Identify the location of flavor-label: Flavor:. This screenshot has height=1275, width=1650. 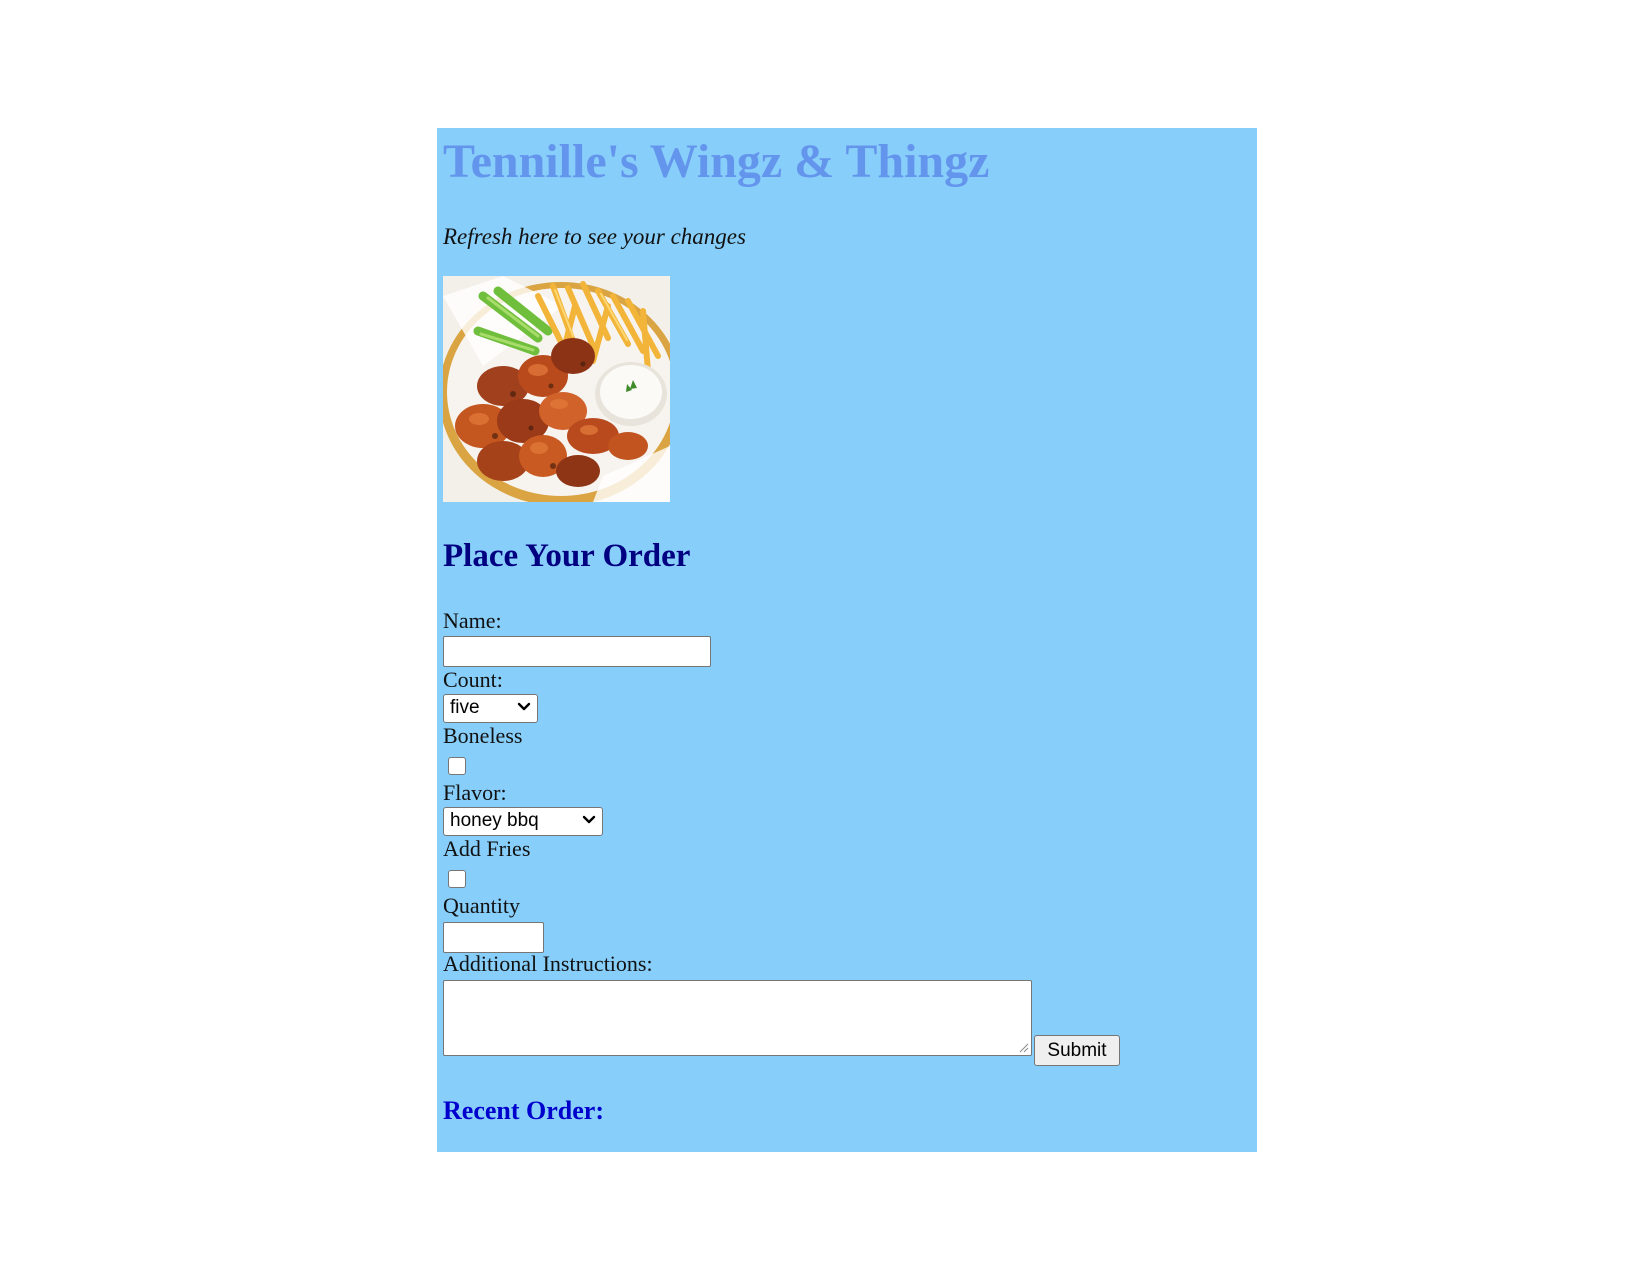
(475, 792).